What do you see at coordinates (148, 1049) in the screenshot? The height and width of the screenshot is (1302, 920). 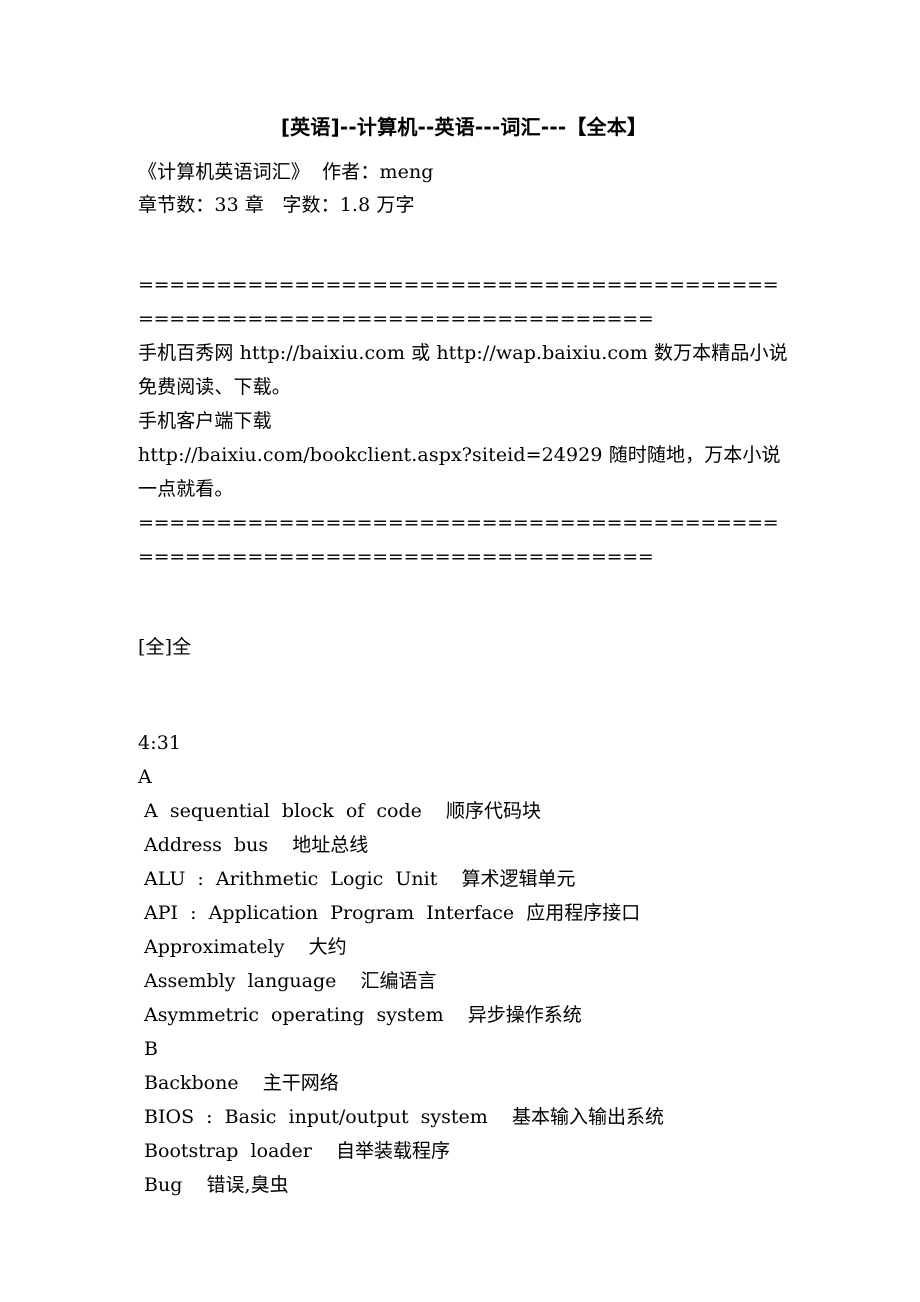 I see `section-letter-b: B` at bounding box center [148, 1049].